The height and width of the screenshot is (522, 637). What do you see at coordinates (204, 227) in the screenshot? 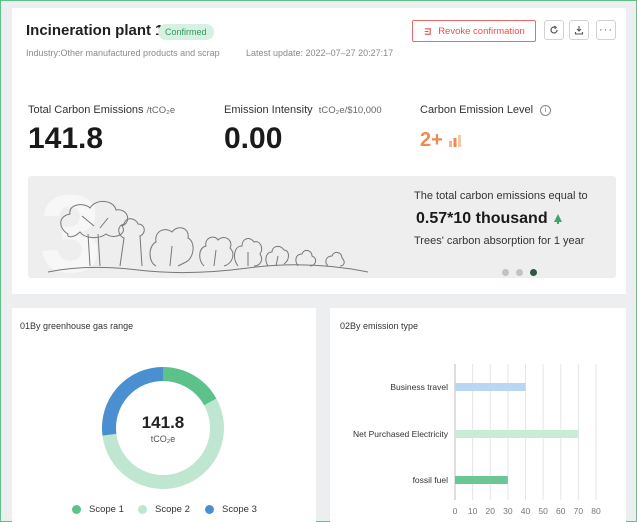
I see `trees-illustration: 3` at bounding box center [204, 227].